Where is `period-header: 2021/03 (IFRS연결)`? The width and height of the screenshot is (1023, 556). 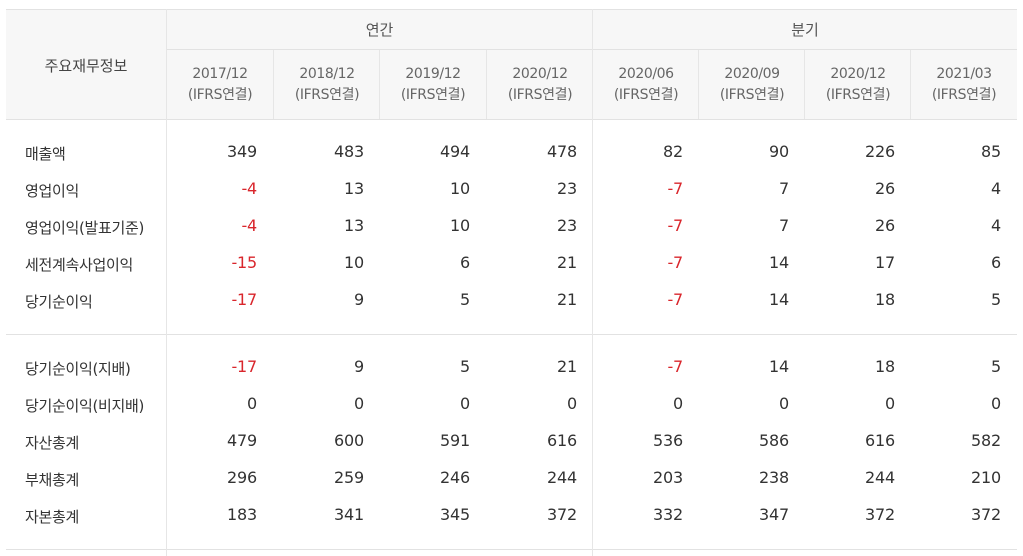
period-header: 2021/03 (IFRS연결) is located at coordinates (964, 85).